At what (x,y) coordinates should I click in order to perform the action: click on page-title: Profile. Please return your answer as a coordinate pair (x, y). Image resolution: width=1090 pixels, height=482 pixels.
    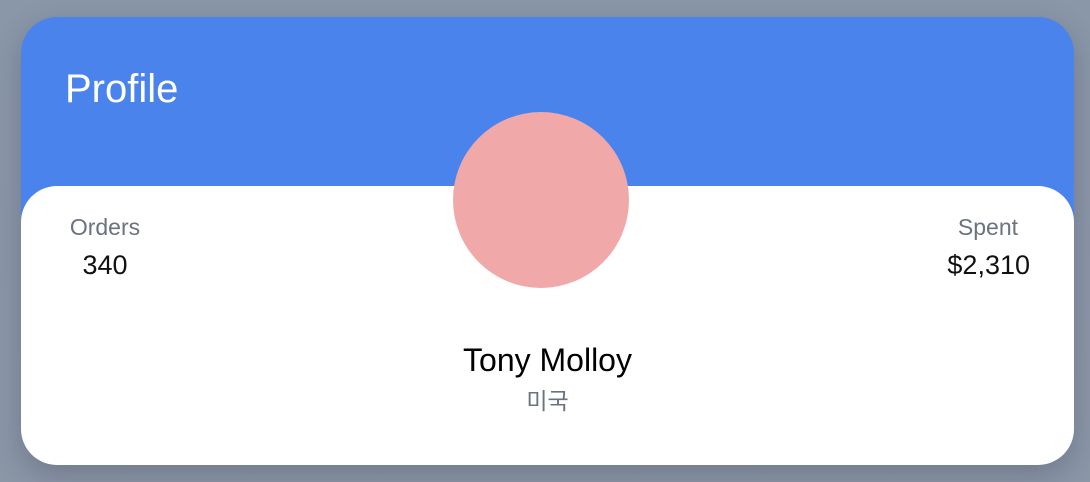
    Looking at the image, I should click on (122, 89).